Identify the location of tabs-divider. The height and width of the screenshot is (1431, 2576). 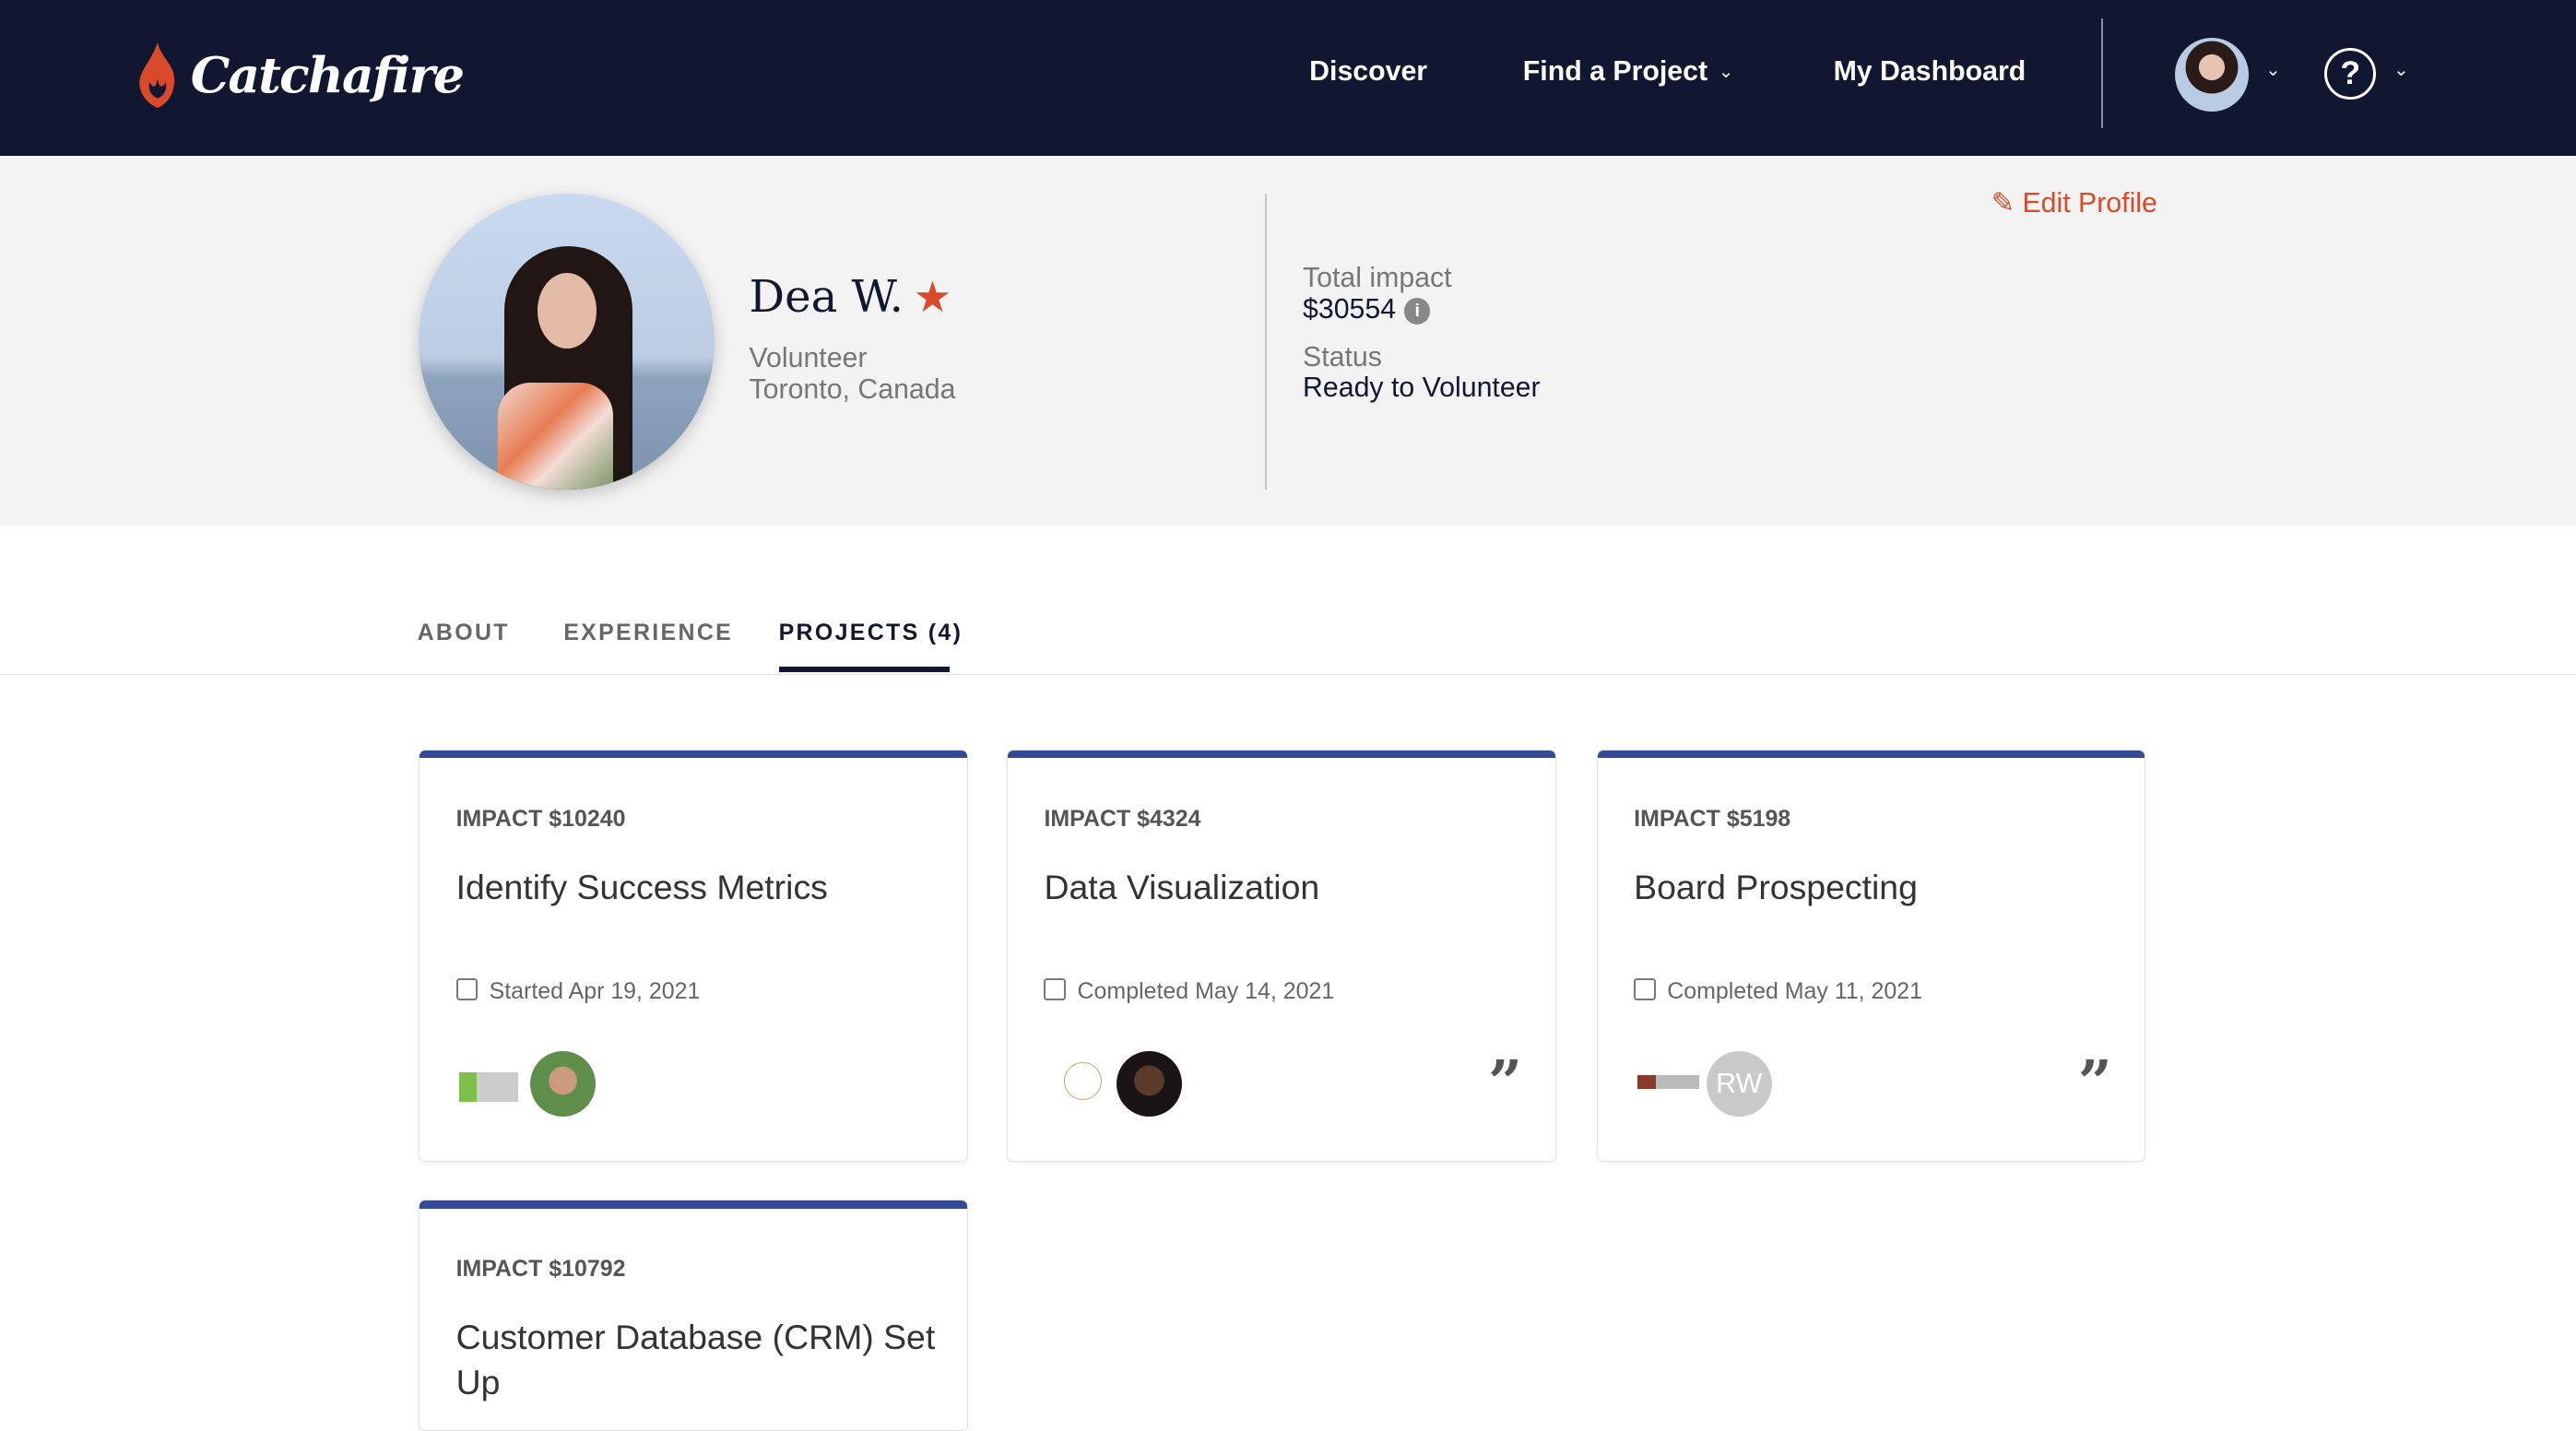
(1288, 674).